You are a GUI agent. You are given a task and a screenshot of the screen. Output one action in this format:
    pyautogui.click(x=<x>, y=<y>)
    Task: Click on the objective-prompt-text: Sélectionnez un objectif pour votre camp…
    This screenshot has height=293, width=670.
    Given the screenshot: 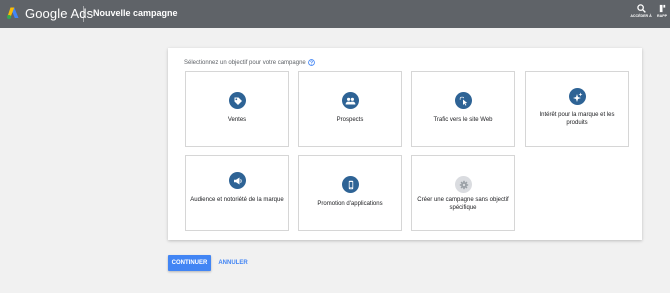 What is the action you would take?
    pyautogui.click(x=245, y=62)
    